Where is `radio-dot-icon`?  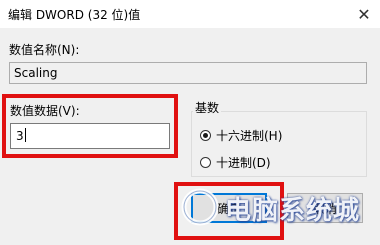
radio-dot-icon is located at coordinates (205, 135).